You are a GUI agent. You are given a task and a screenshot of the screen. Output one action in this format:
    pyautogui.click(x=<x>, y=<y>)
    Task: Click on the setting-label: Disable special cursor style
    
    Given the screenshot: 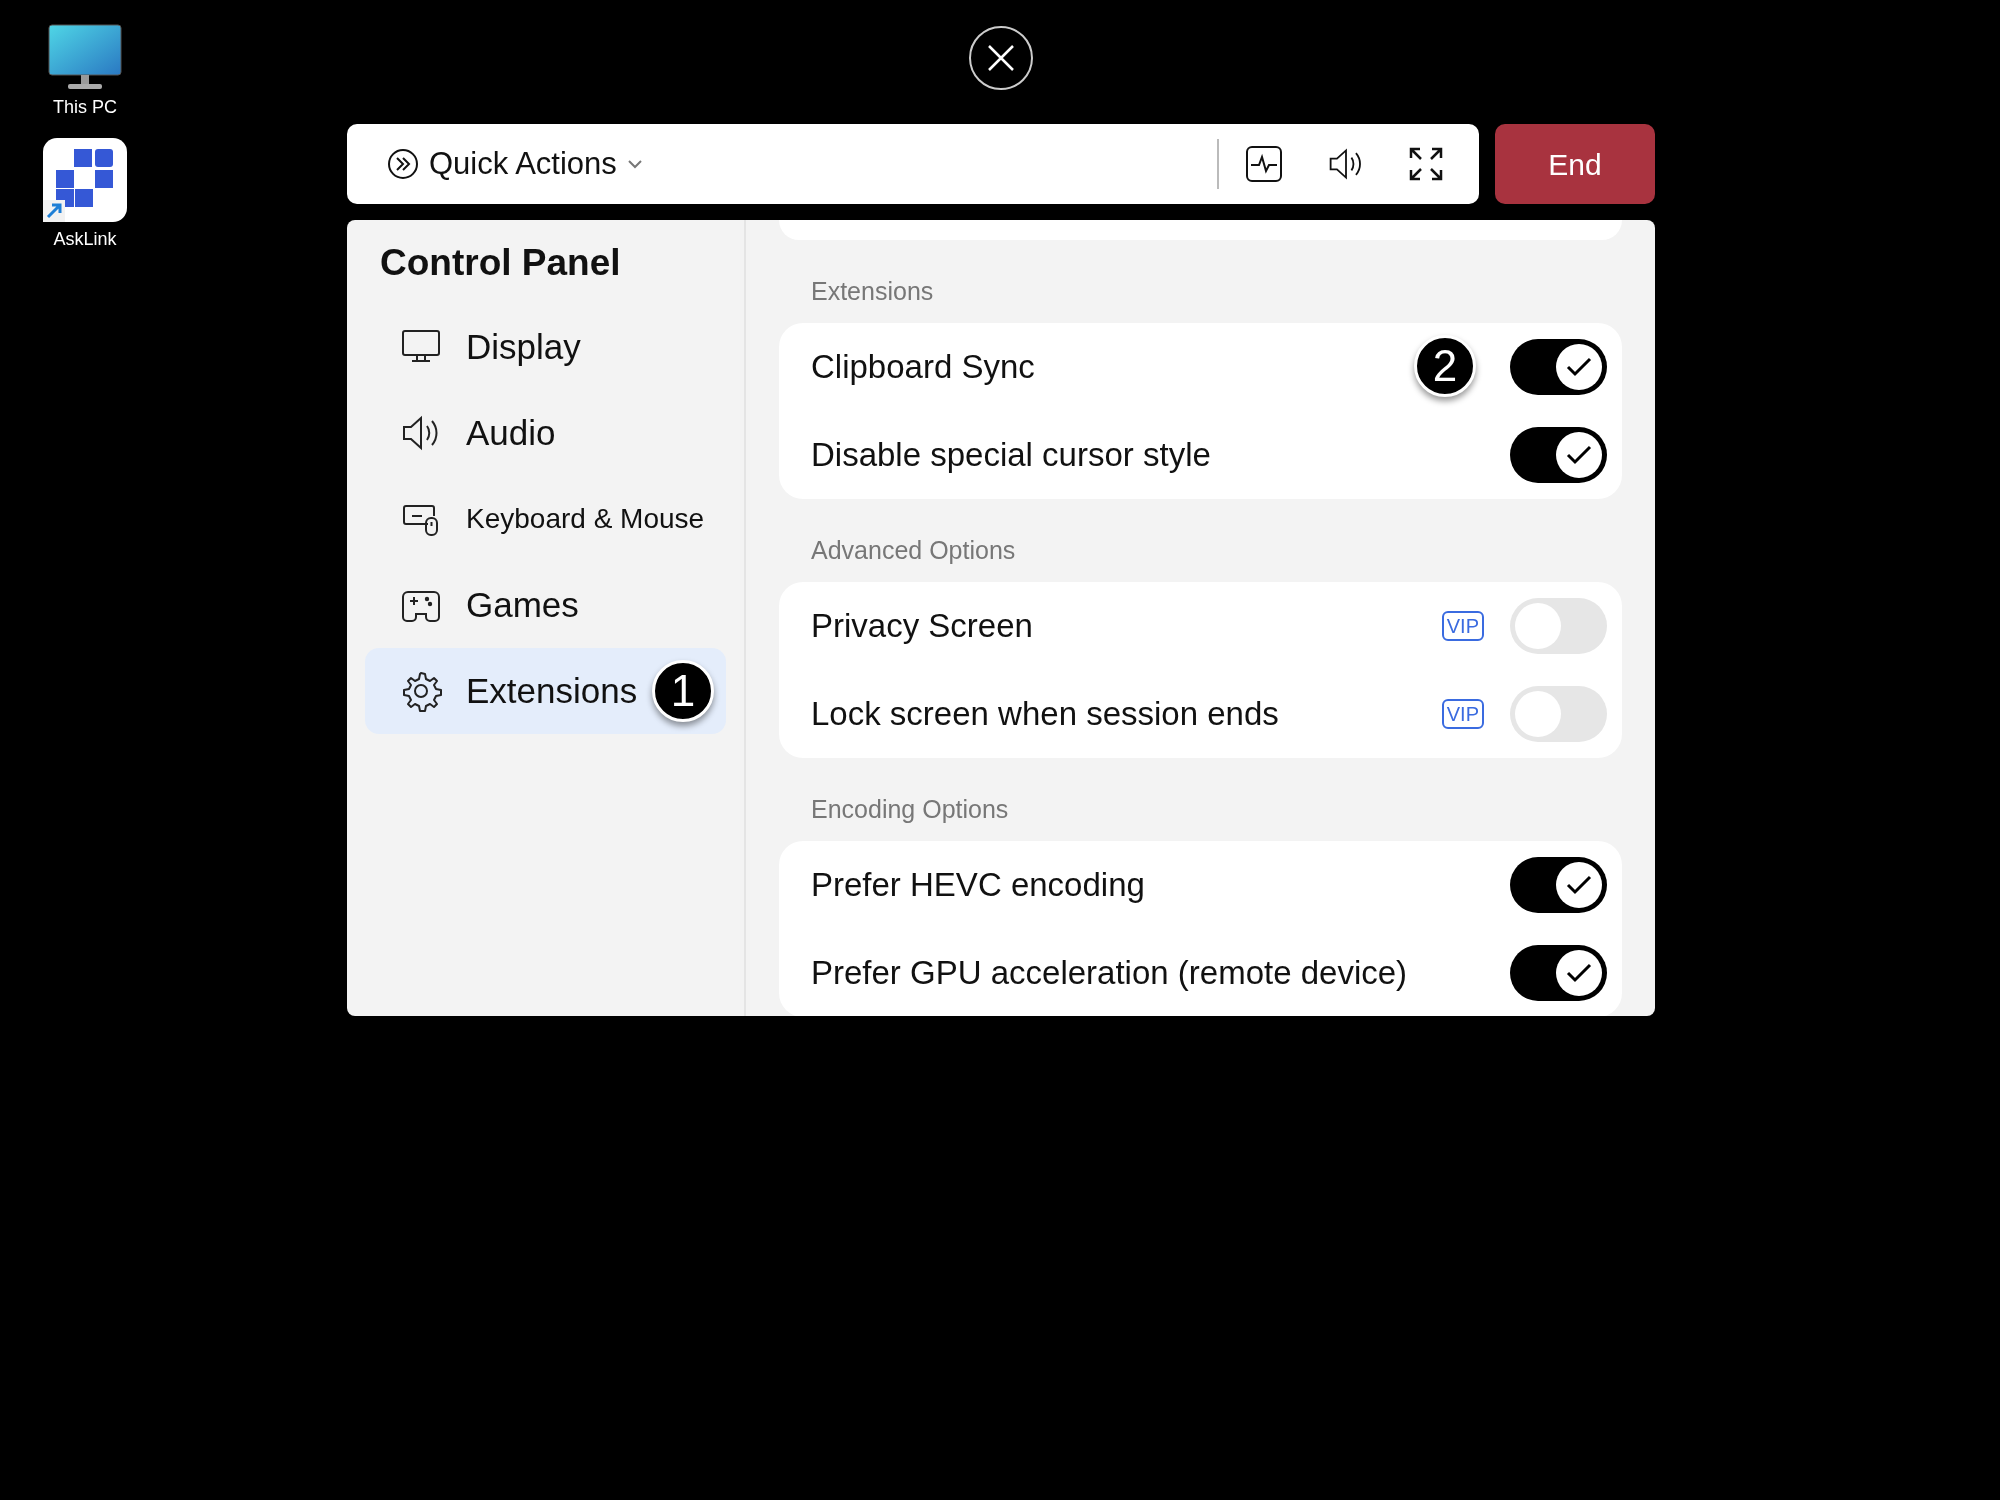 What is the action you would take?
    pyautogui.click(x=1011, y=455)
    